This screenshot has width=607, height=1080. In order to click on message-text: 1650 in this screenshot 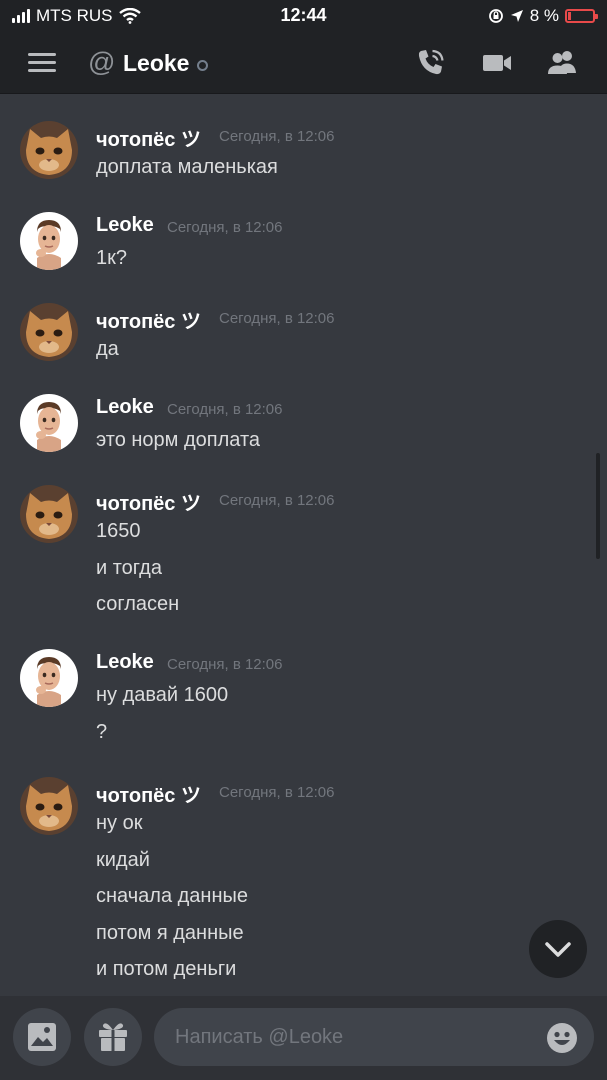, I will do `click(118, 531)`.